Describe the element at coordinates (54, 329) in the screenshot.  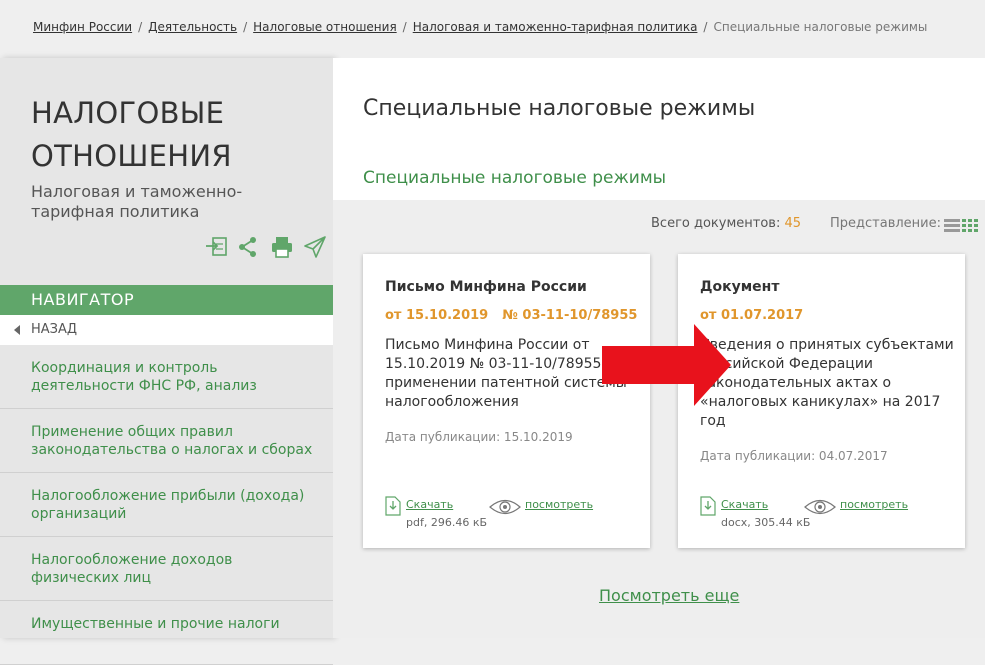
I see `nav-back-label: НАЗАД` at that location.